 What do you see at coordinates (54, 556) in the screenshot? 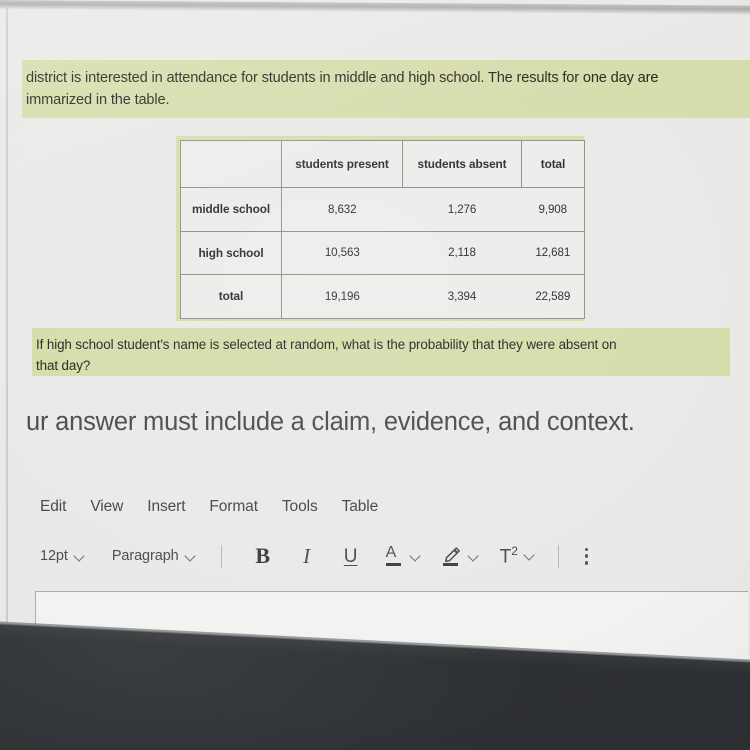
I see `font-size-value: 12pt` at bounding box center [54, 556].